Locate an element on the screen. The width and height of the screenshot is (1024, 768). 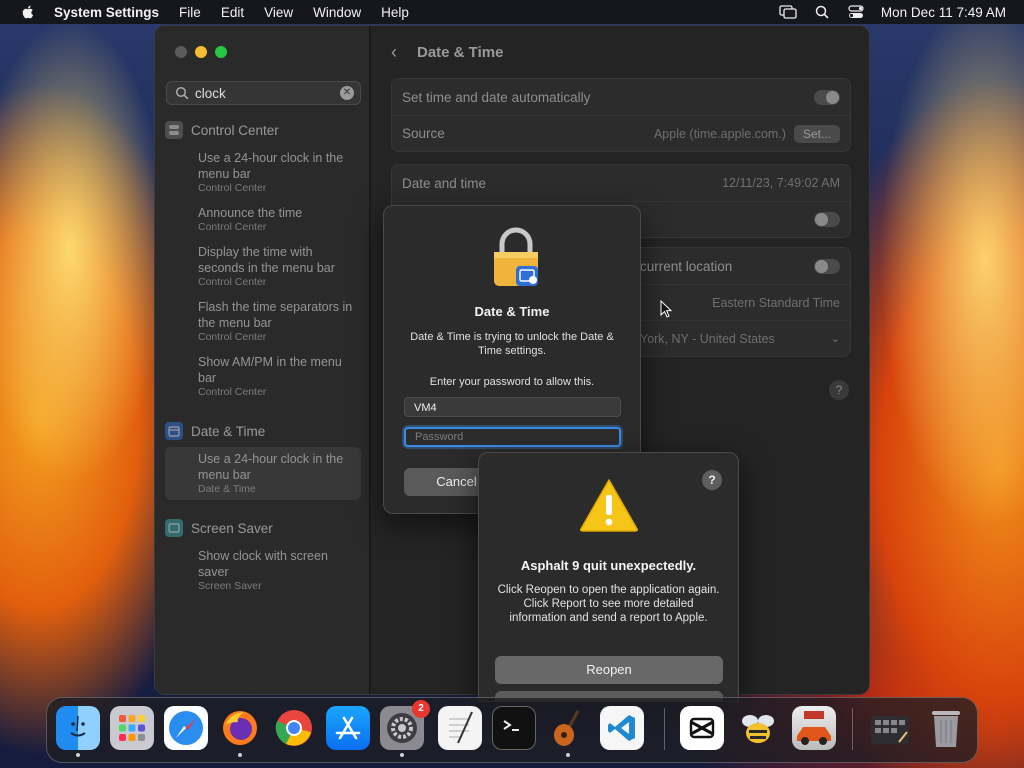
minimize-button is located at coordinates (201, 52).